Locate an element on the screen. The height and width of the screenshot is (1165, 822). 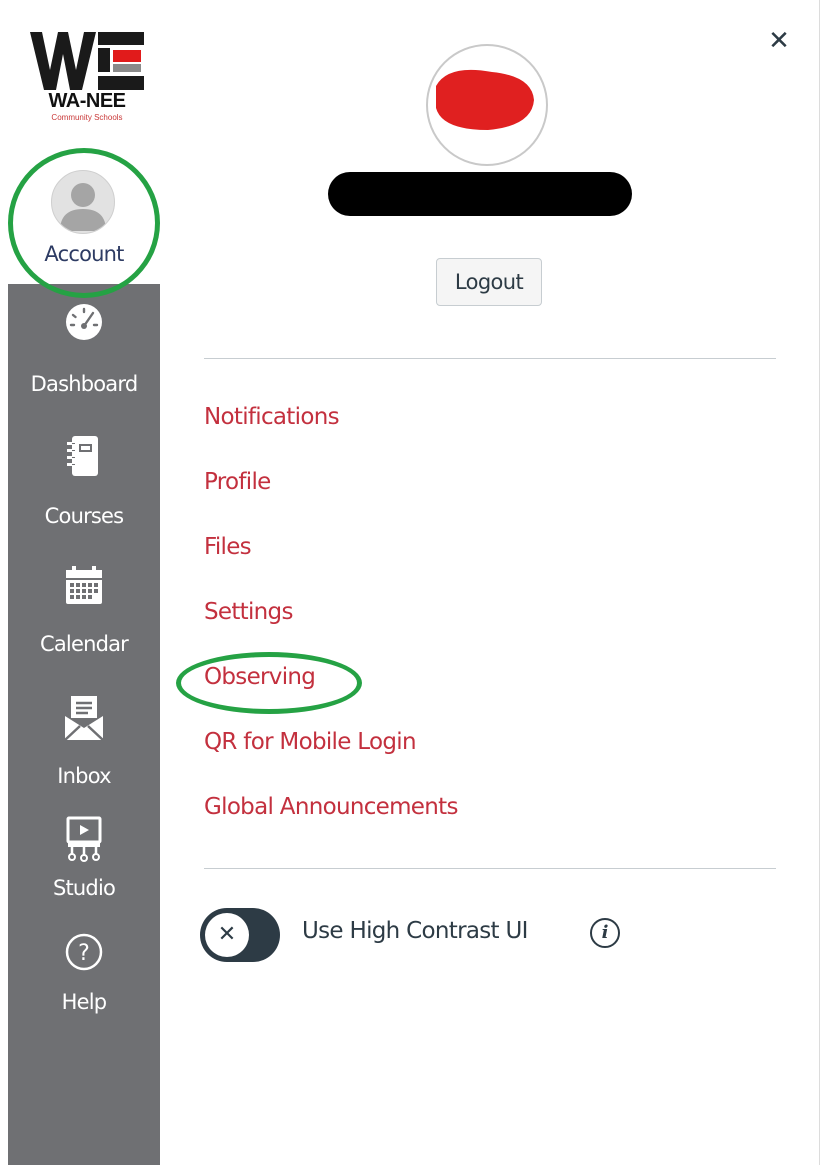
high-contrast-label: Use High Contrast UI is located at coordinates (415, 931).